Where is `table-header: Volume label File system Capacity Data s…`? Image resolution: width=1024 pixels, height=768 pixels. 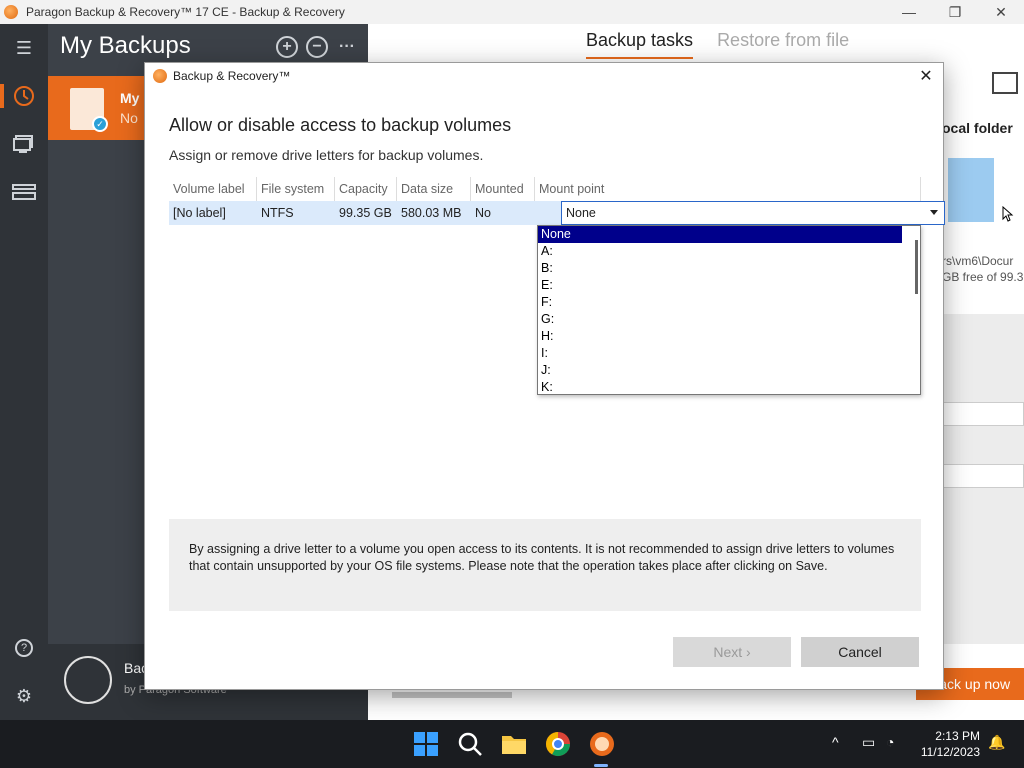
table-header: Volume label File system Capacity Data s… is located at coordinates (545, 189).